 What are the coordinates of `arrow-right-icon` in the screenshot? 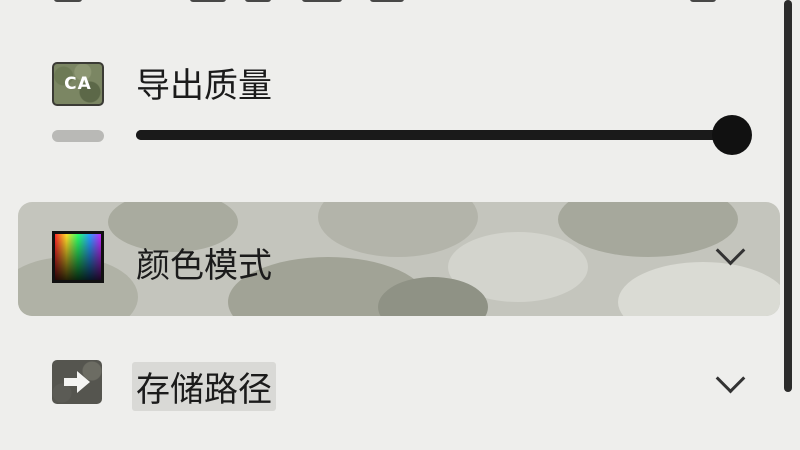 It's located at (77, 382).